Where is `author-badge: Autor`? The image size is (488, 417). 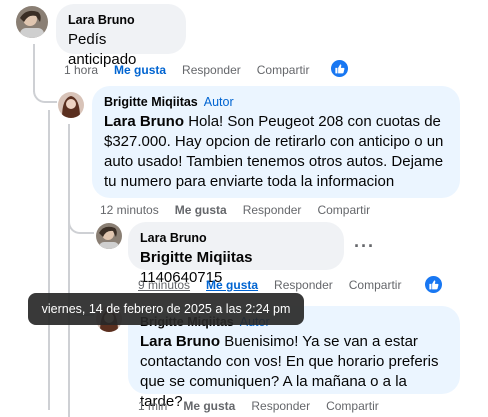
author-badge: Autor is located at coordinates (218, 102).